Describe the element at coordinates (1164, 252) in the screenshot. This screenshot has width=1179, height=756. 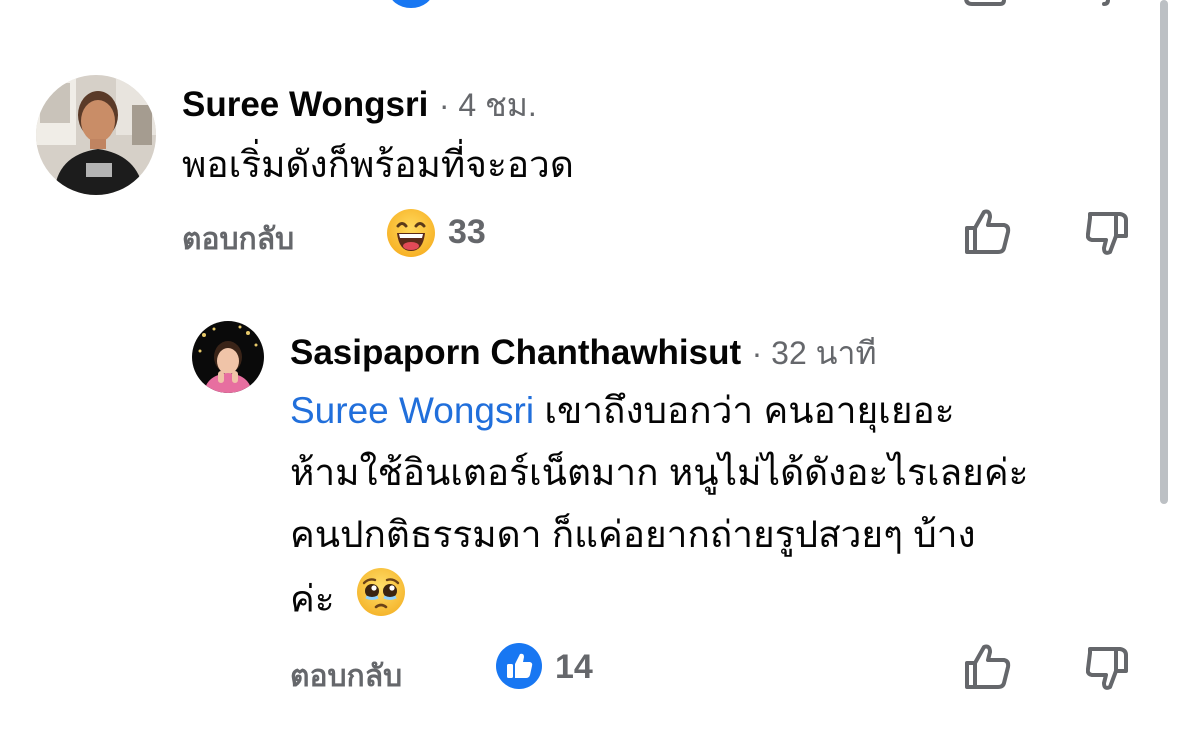
I see `scrollbar` at that location.